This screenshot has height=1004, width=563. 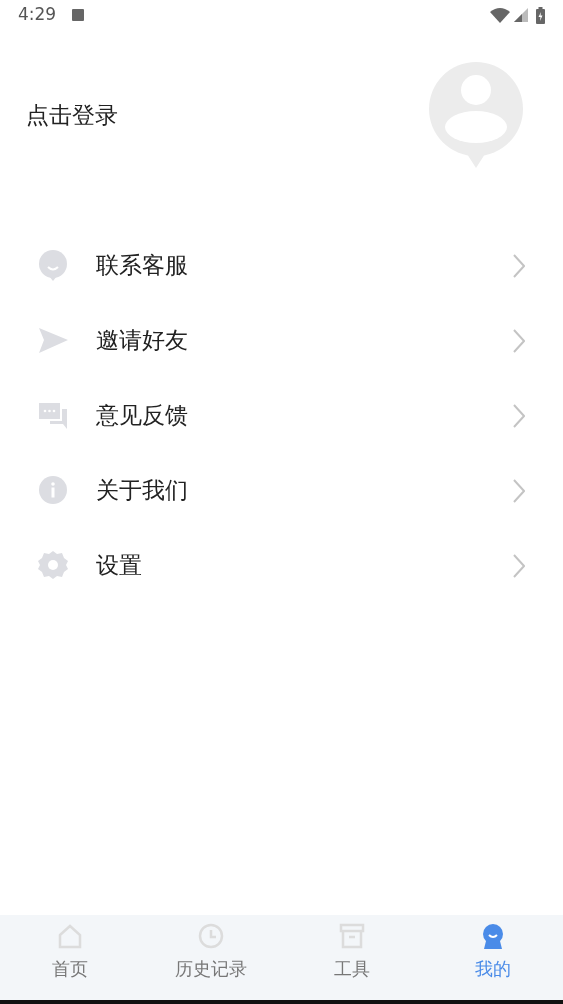 I want to click on tab: 首页, so click(x=70, y=957).